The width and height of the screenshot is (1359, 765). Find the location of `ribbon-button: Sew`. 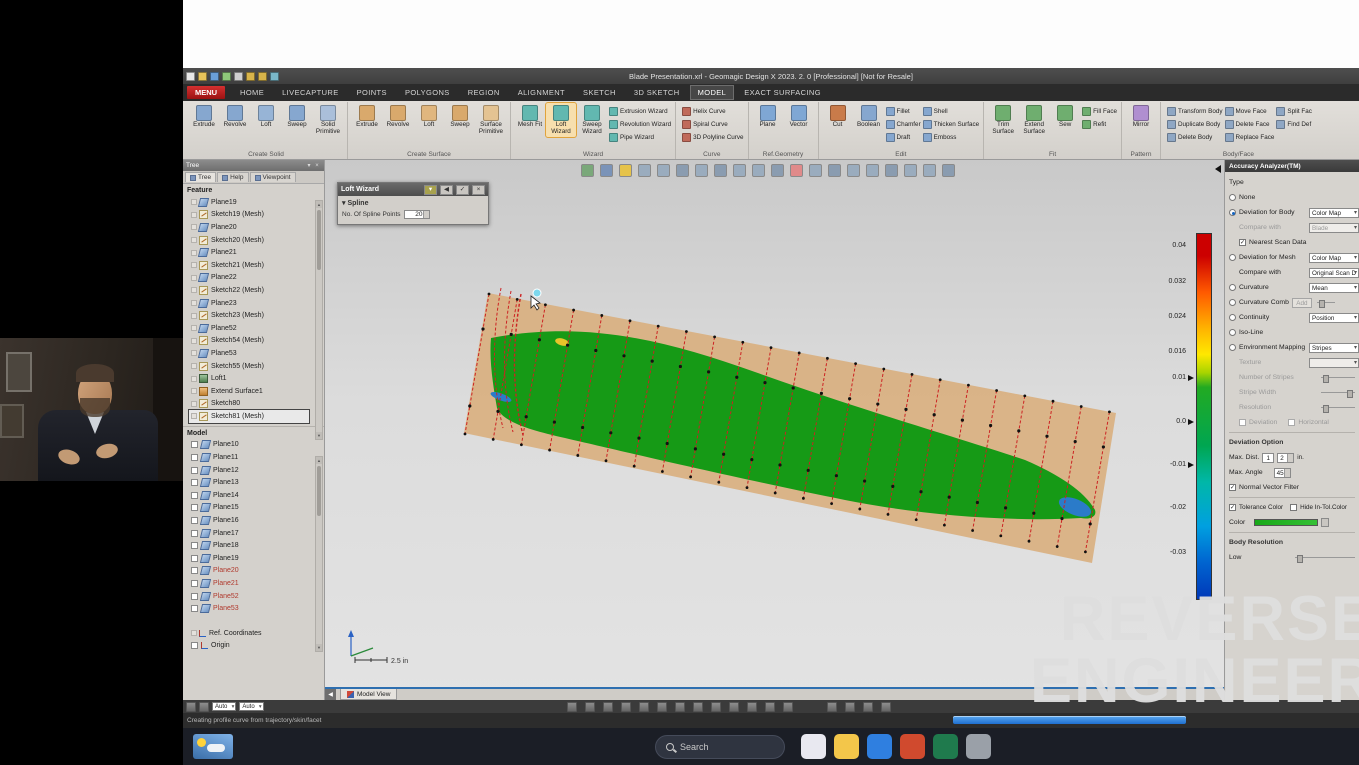

ribbon-button: Sew is located at coordinates (1065, 120).